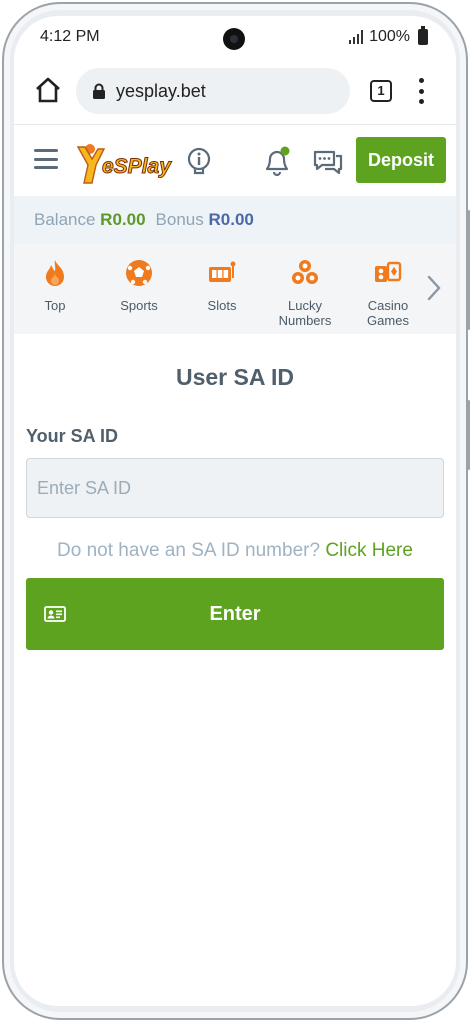 Image resolution: width=471 pixels, height=1024 pixels. I want to click on front-camera, so click(234, 39).